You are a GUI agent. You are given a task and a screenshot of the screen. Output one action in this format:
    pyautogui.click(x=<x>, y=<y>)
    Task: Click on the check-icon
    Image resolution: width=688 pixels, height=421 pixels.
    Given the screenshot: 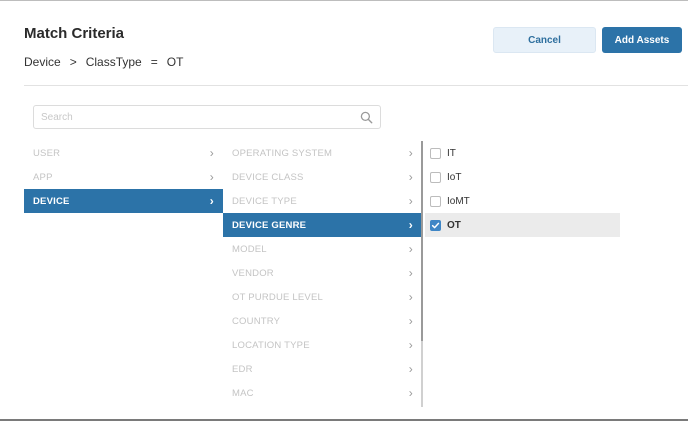 What is the action you would take?
    pyautogui.click(x=435, y=225)
    